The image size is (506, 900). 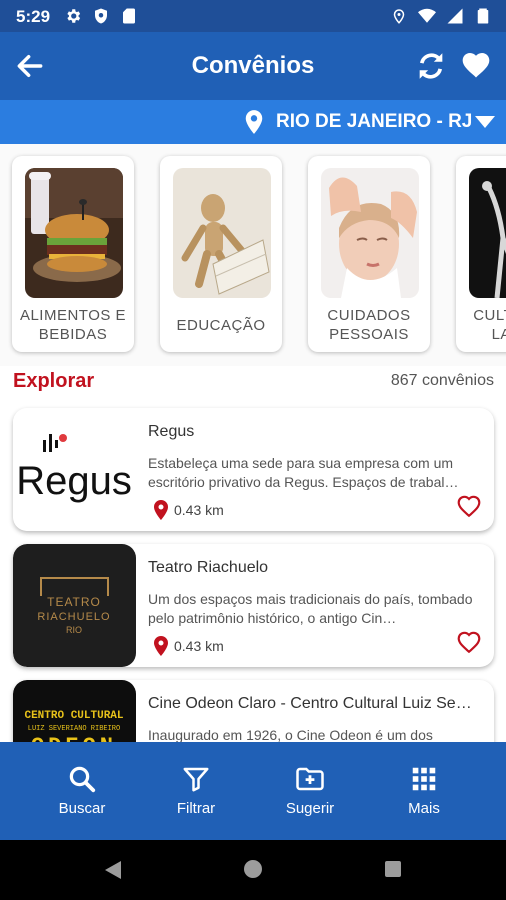 I want to click on system-navigation-bar, so click(x=253, y=870).